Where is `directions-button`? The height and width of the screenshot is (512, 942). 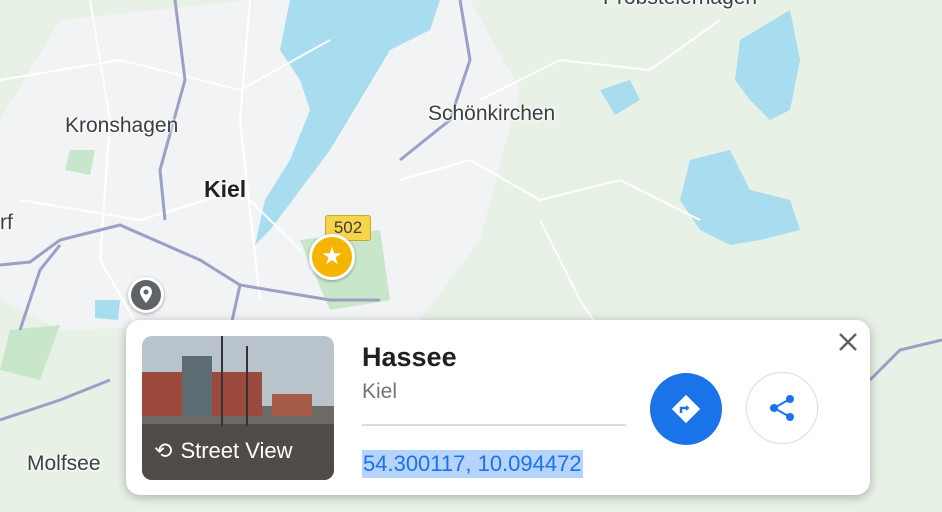
directions-button is located at coordinates (686, 409).